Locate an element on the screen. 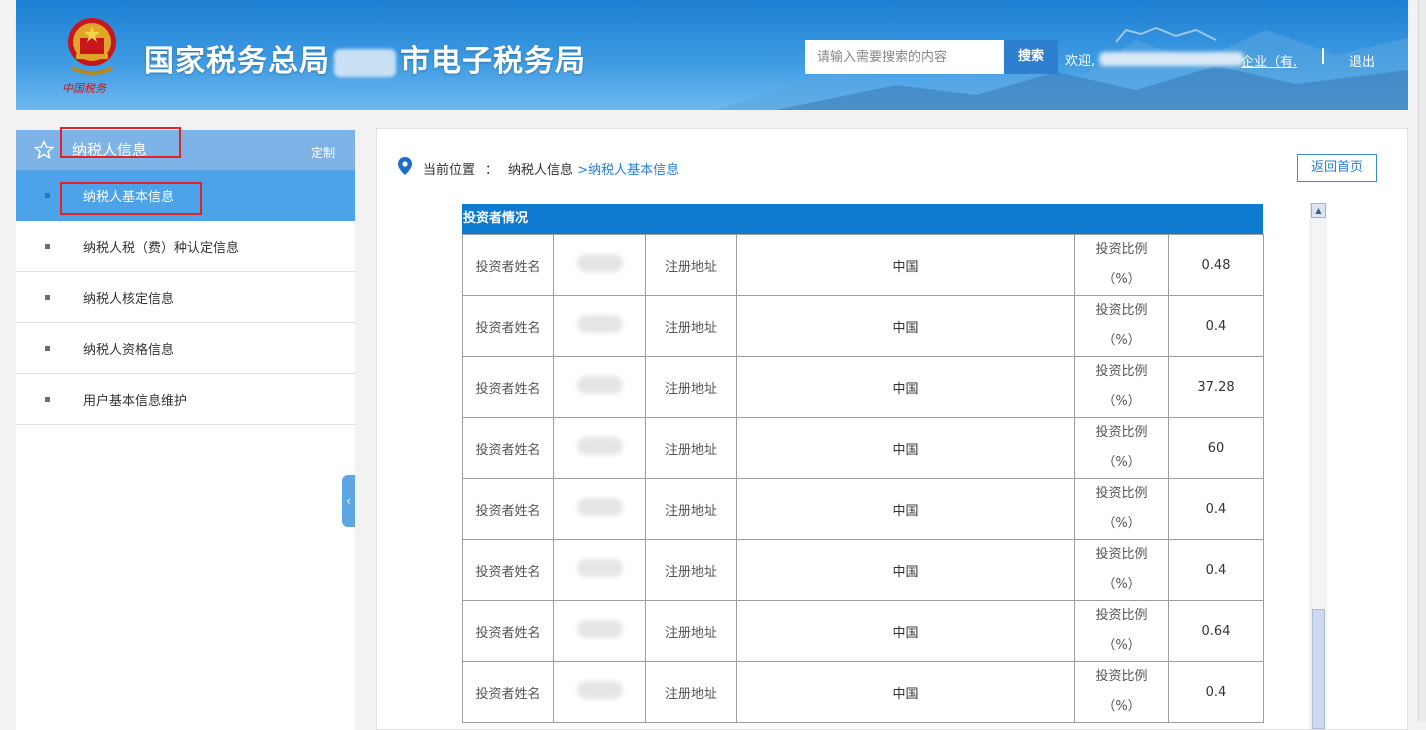 The height and width of the screenshot is (730, 1426). ratio-value: 0.64 is located at coordinates (1216, 631).